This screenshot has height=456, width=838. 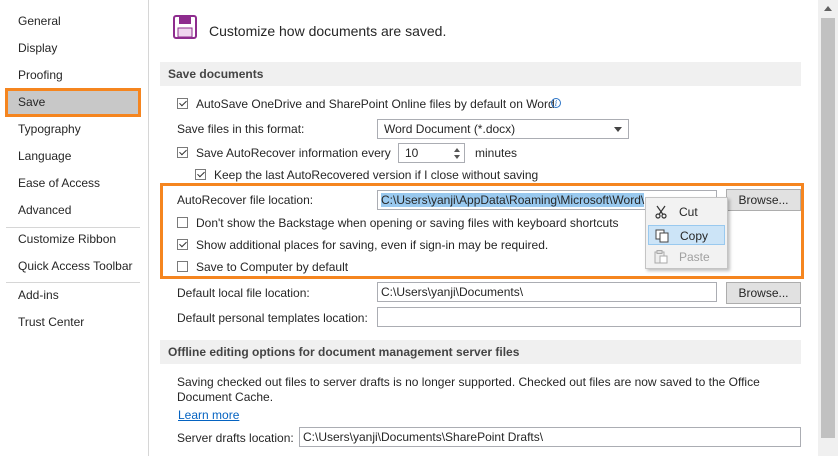 I want to click on default-local-label: Default local file location:, so click(x=243, y=293).